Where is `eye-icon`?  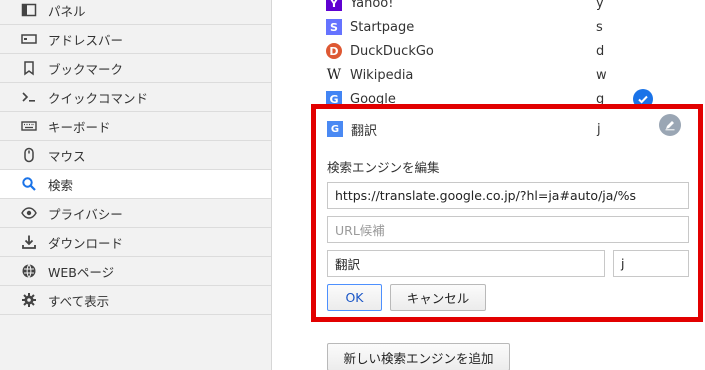 eye-icon is located at coordinates (29, 213).